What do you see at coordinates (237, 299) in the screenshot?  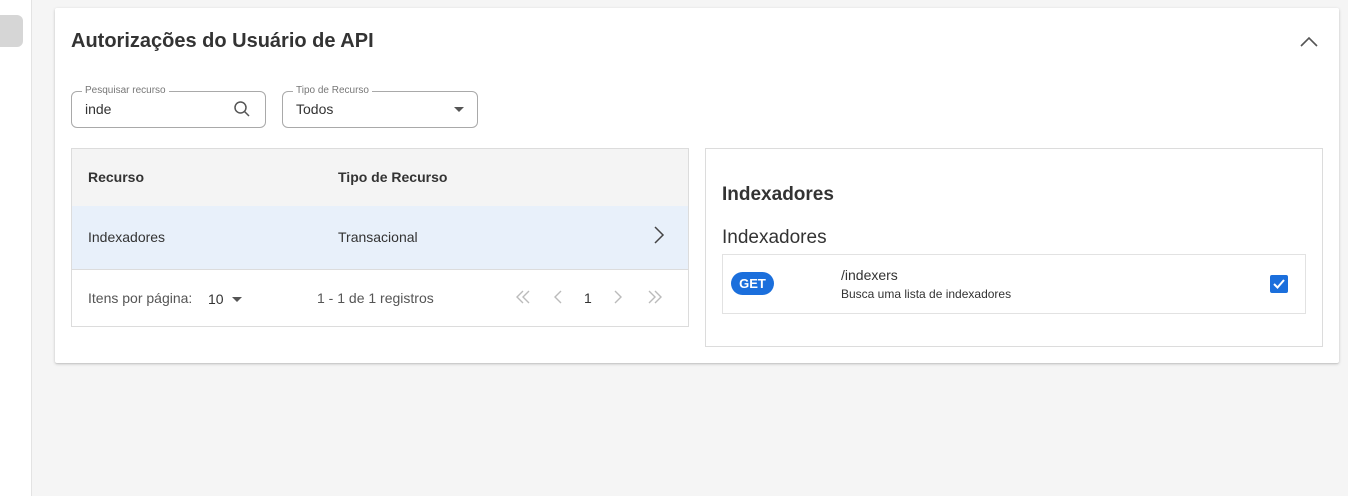 I see `page-size-caret-icon` at bounding box center [237, 299].